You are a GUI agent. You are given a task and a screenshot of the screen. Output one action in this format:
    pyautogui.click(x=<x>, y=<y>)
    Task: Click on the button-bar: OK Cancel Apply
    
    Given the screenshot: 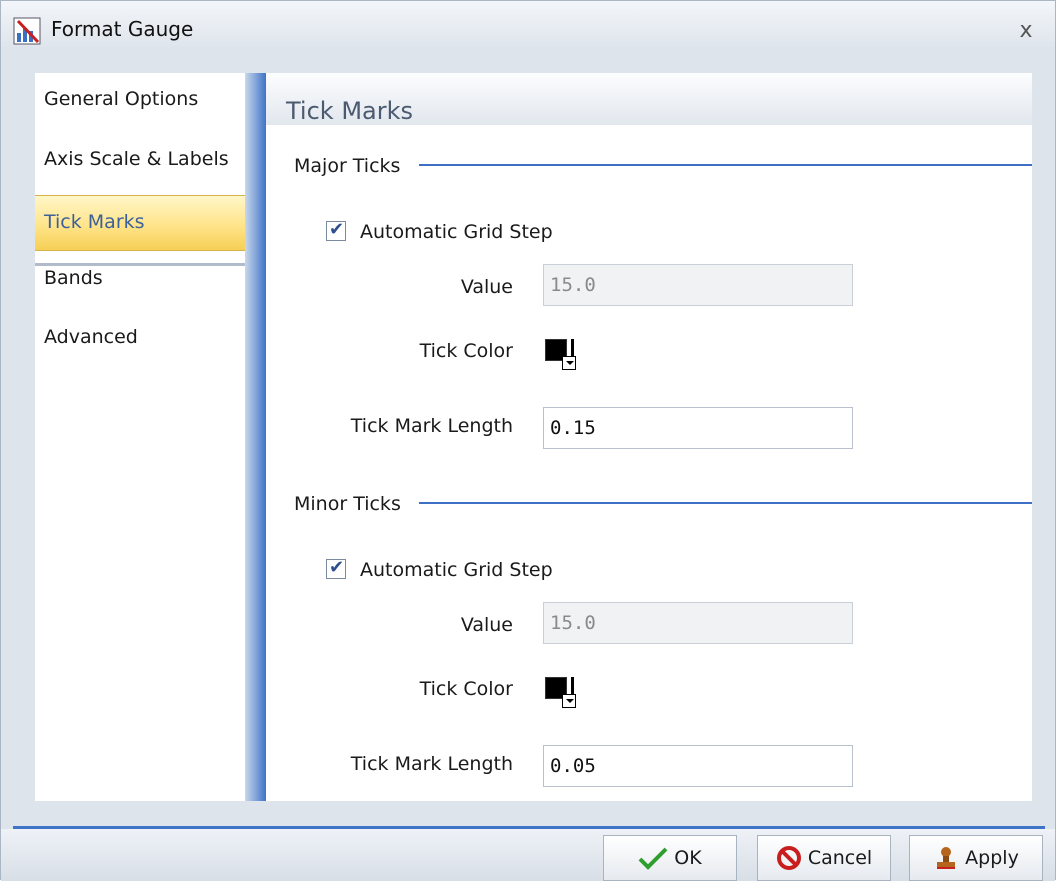 What is the action you would take?
    pyautogui.click(x=528, y=855)
    